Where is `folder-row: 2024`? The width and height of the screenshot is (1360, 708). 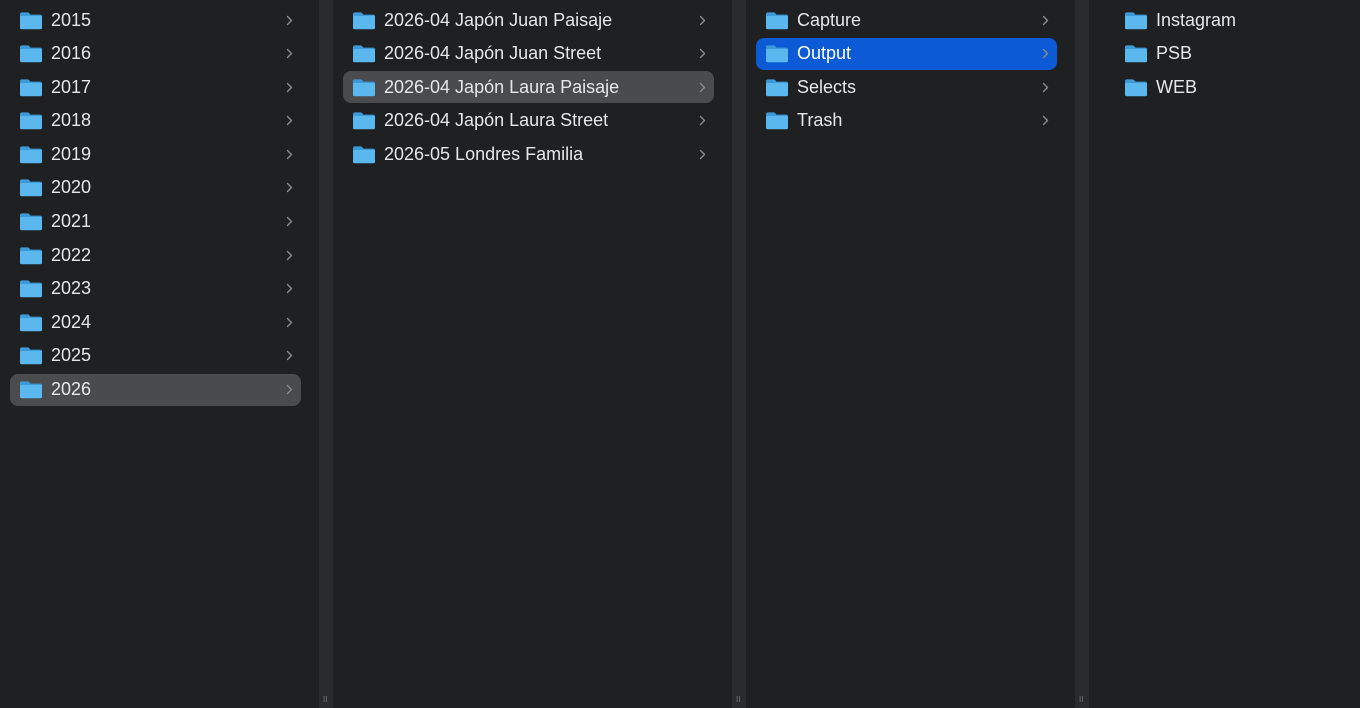
folder-row: 2024 is located at coordinates (155, 322).